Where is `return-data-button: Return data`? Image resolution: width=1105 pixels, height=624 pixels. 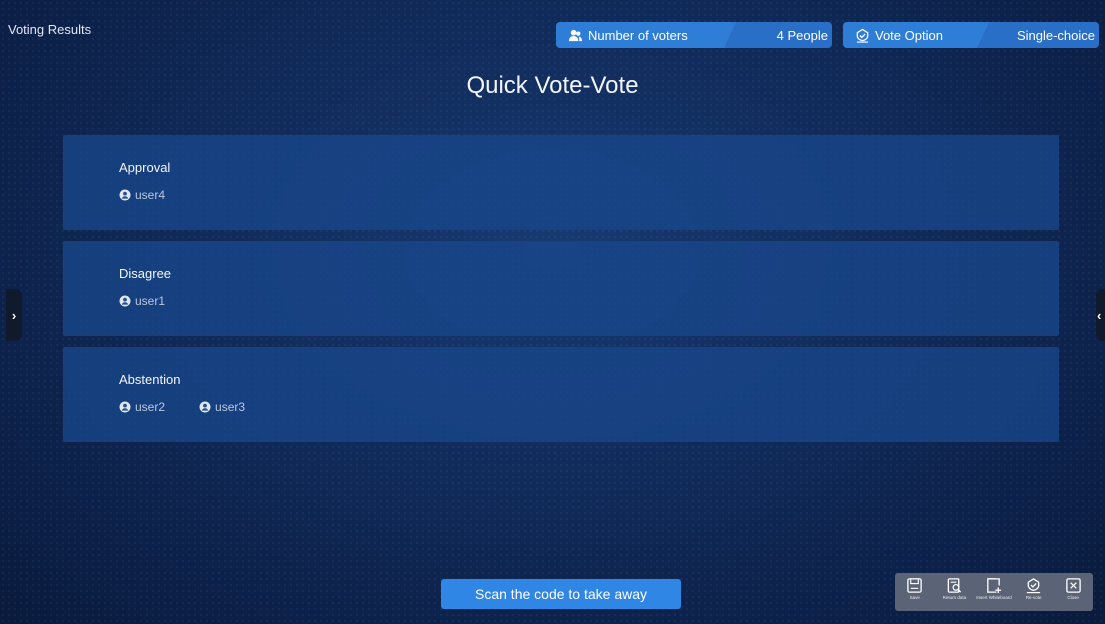
return-data-button: Return data is located at coordinates (954, 589).